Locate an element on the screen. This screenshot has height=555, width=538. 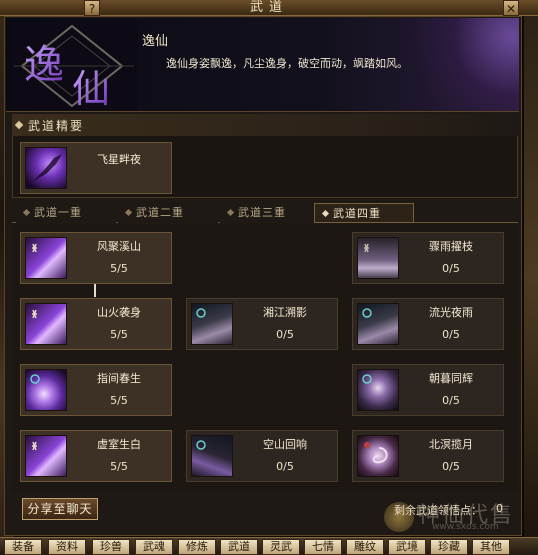
talent-cell: 风聚溪山 5/5 is located at coordinates (96, 258).